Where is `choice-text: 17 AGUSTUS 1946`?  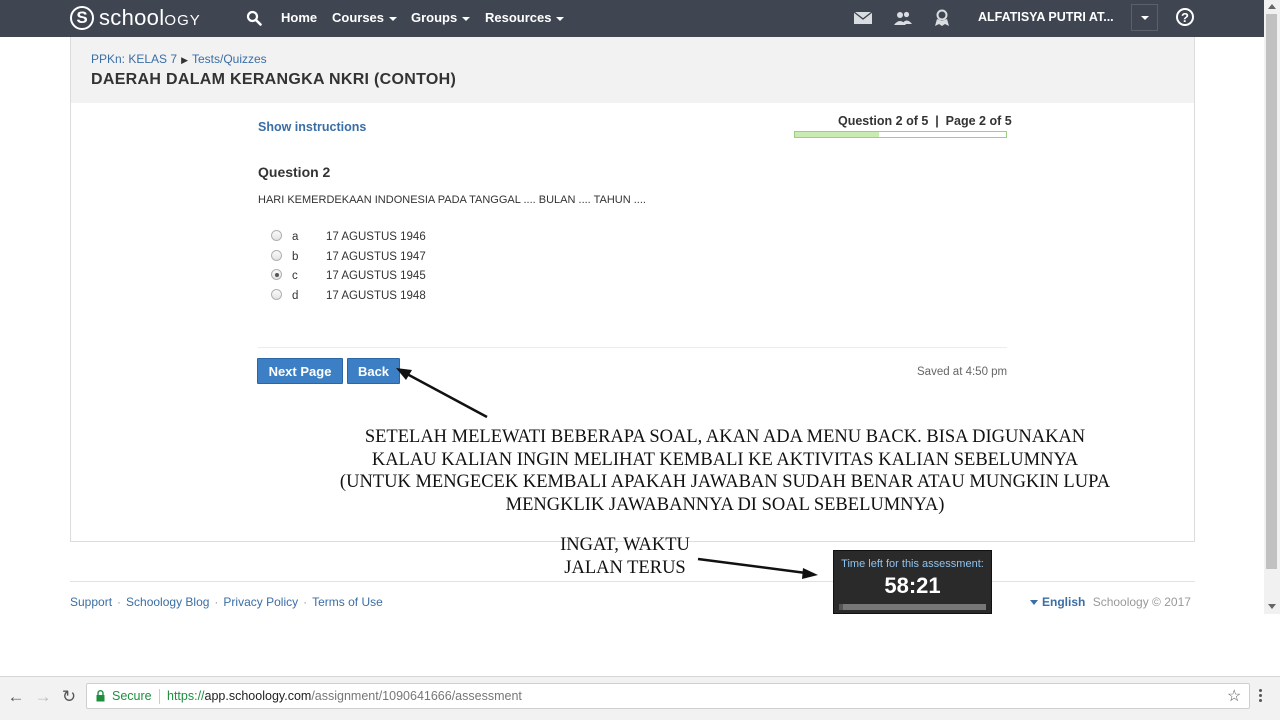 choice-text: 17 AGUSTUS 1946 is located at coordinates (376, 237).